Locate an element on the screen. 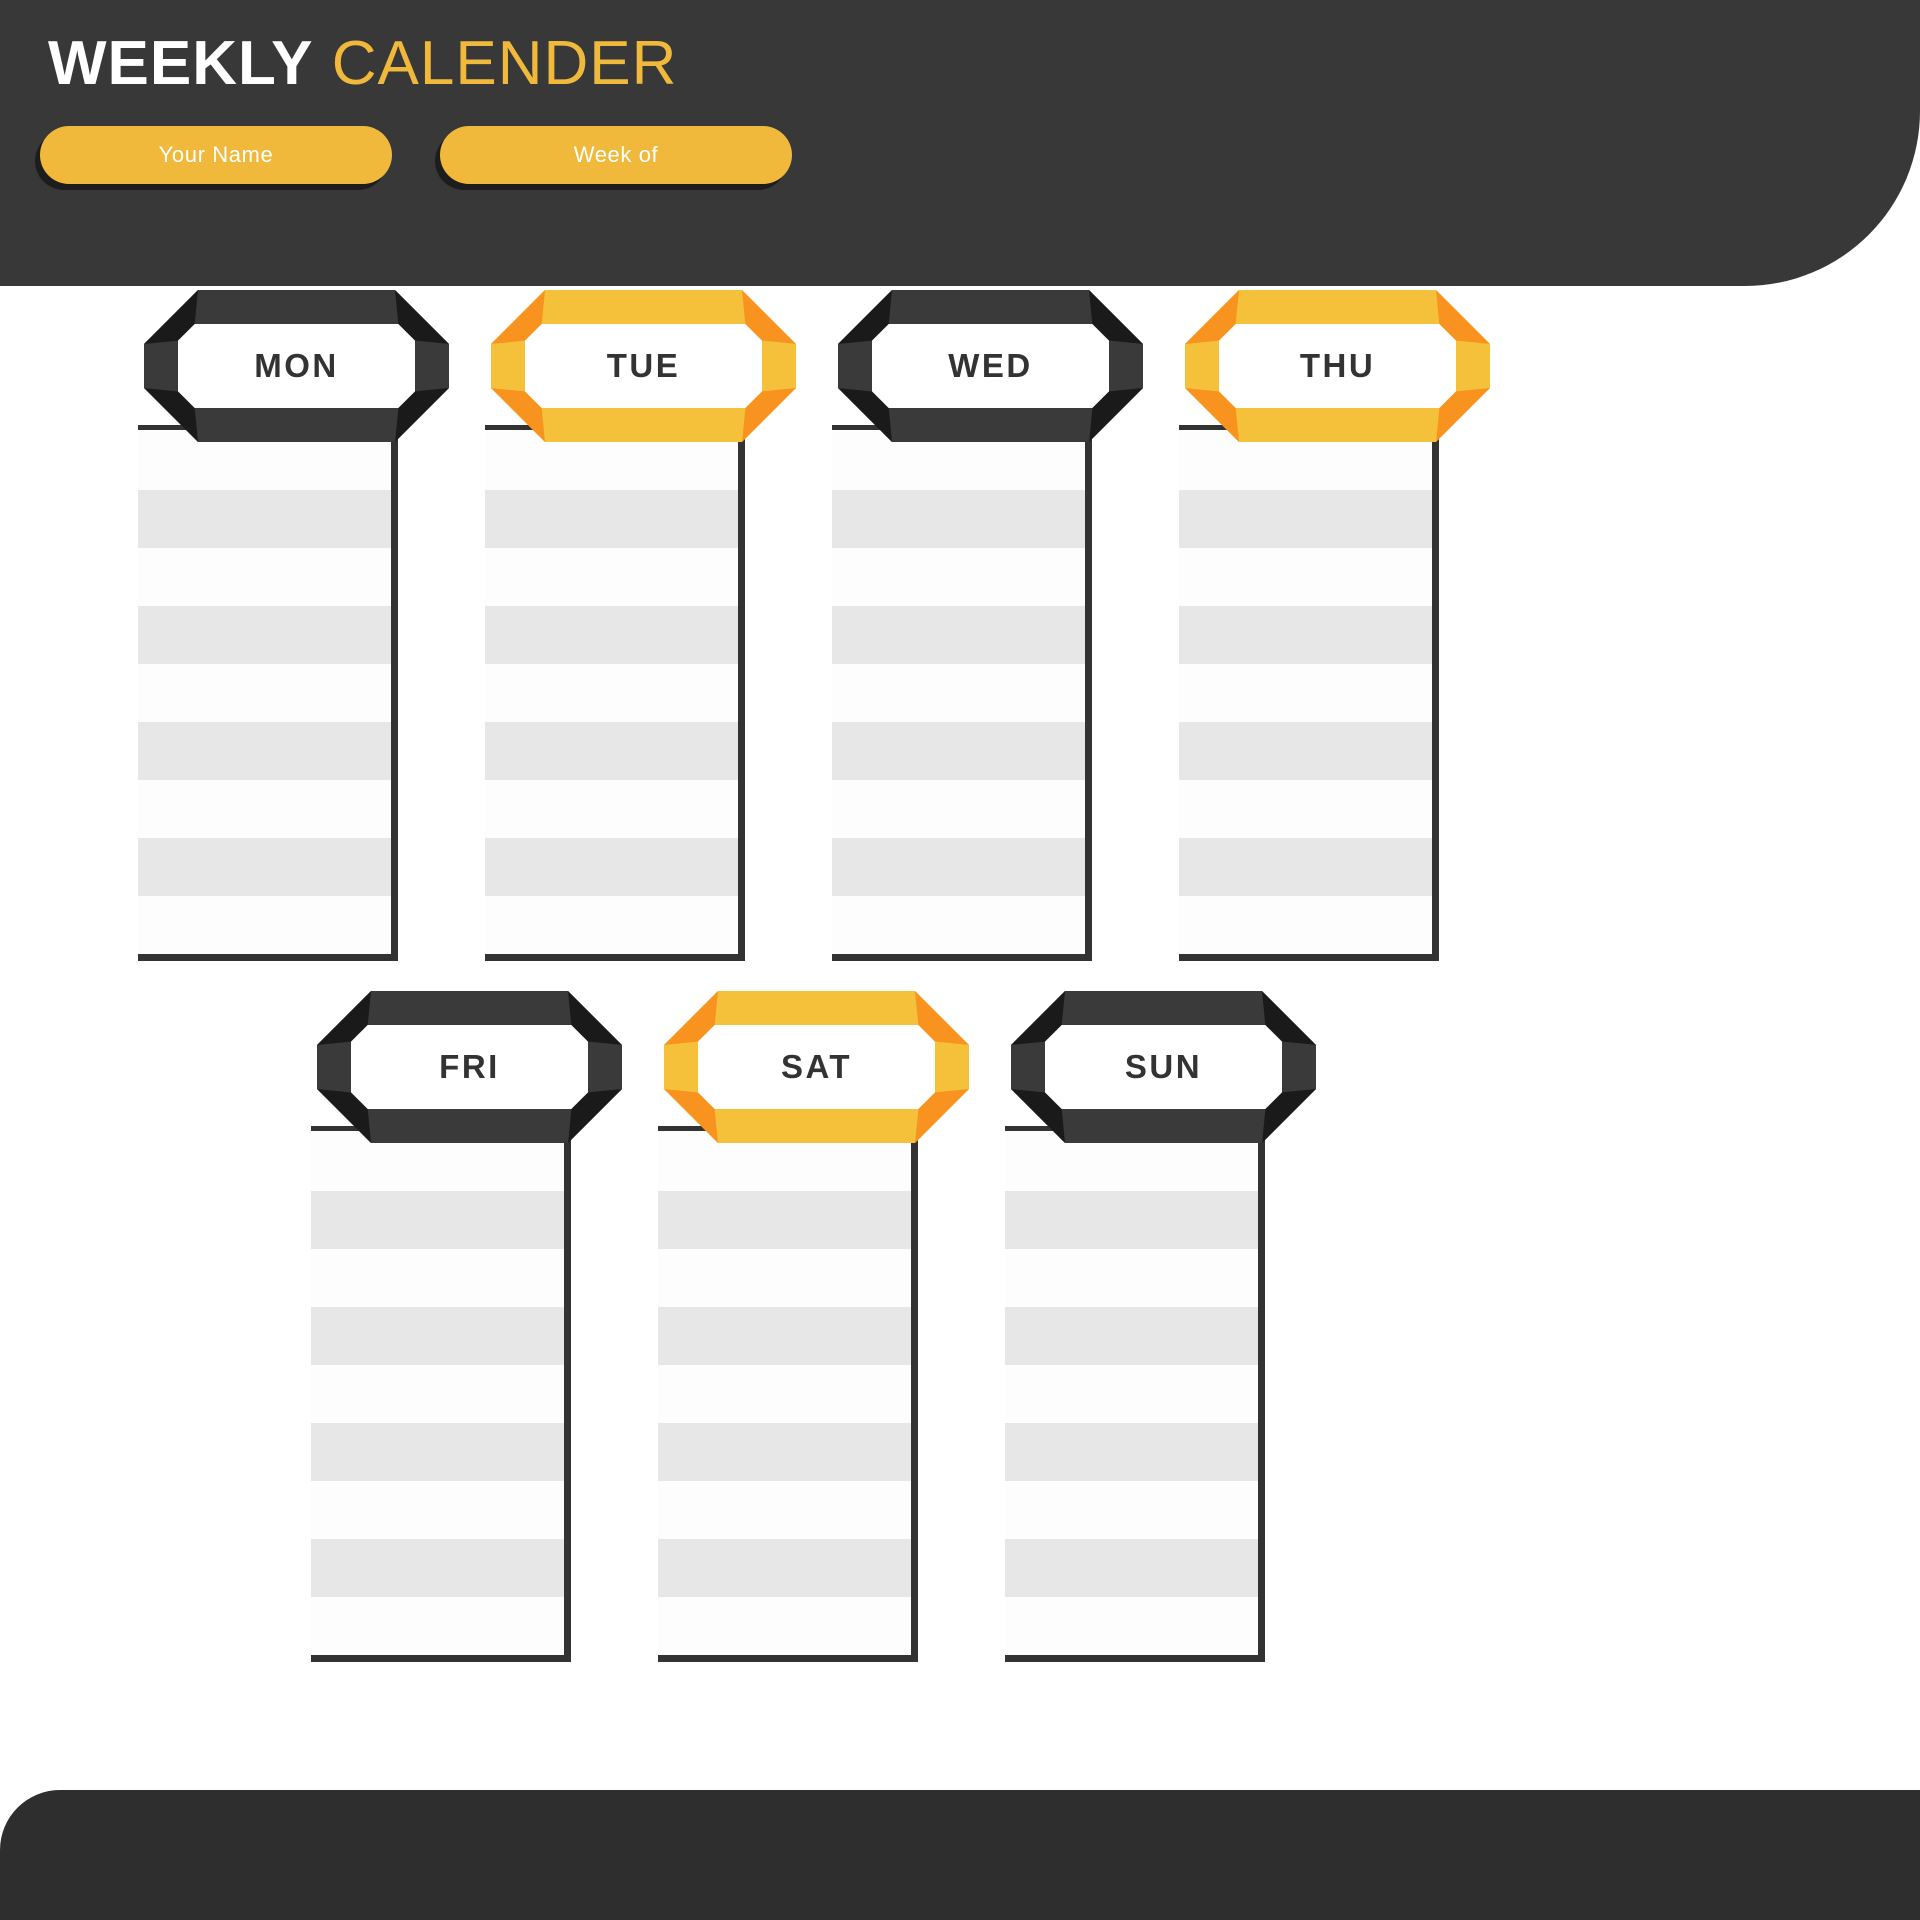  day-notes-fri is located at coordinates (442, 1394).